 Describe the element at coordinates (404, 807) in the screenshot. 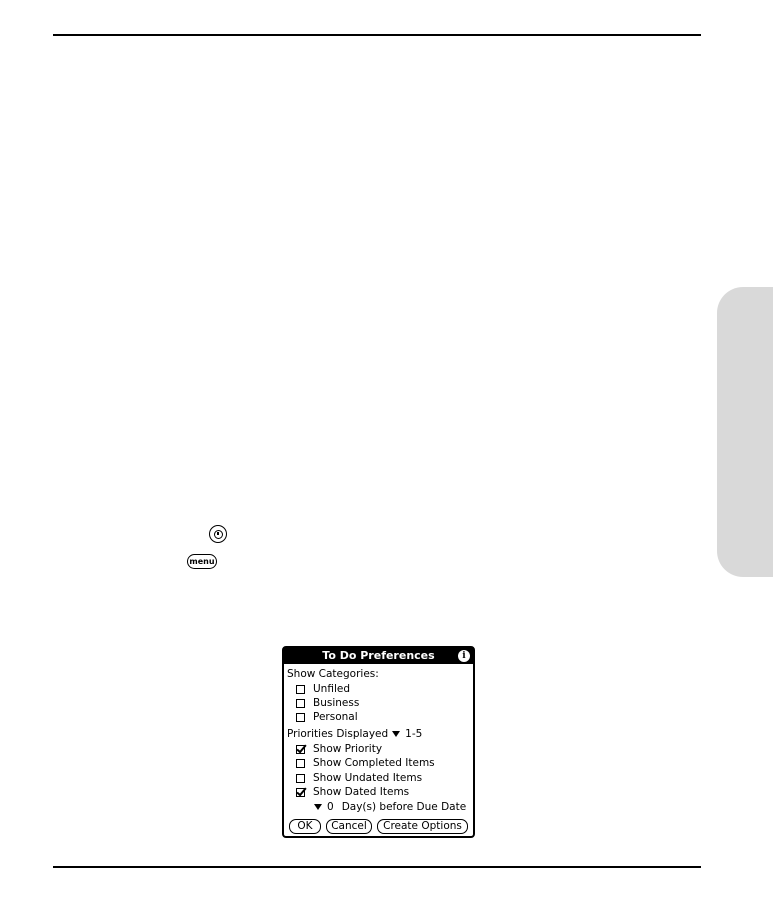

I see `days-label: Day(s) before Due Date` at that location.